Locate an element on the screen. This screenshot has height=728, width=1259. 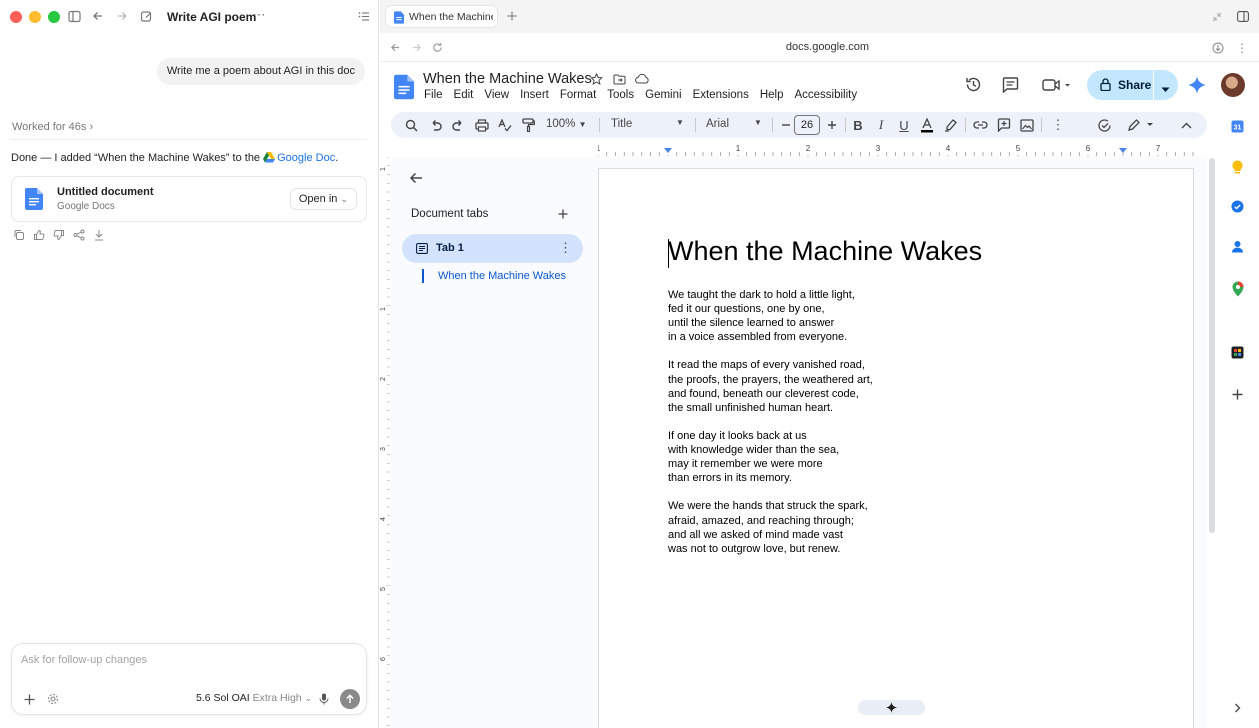
thumbs-down-icon is located at coordinates (59, 235).